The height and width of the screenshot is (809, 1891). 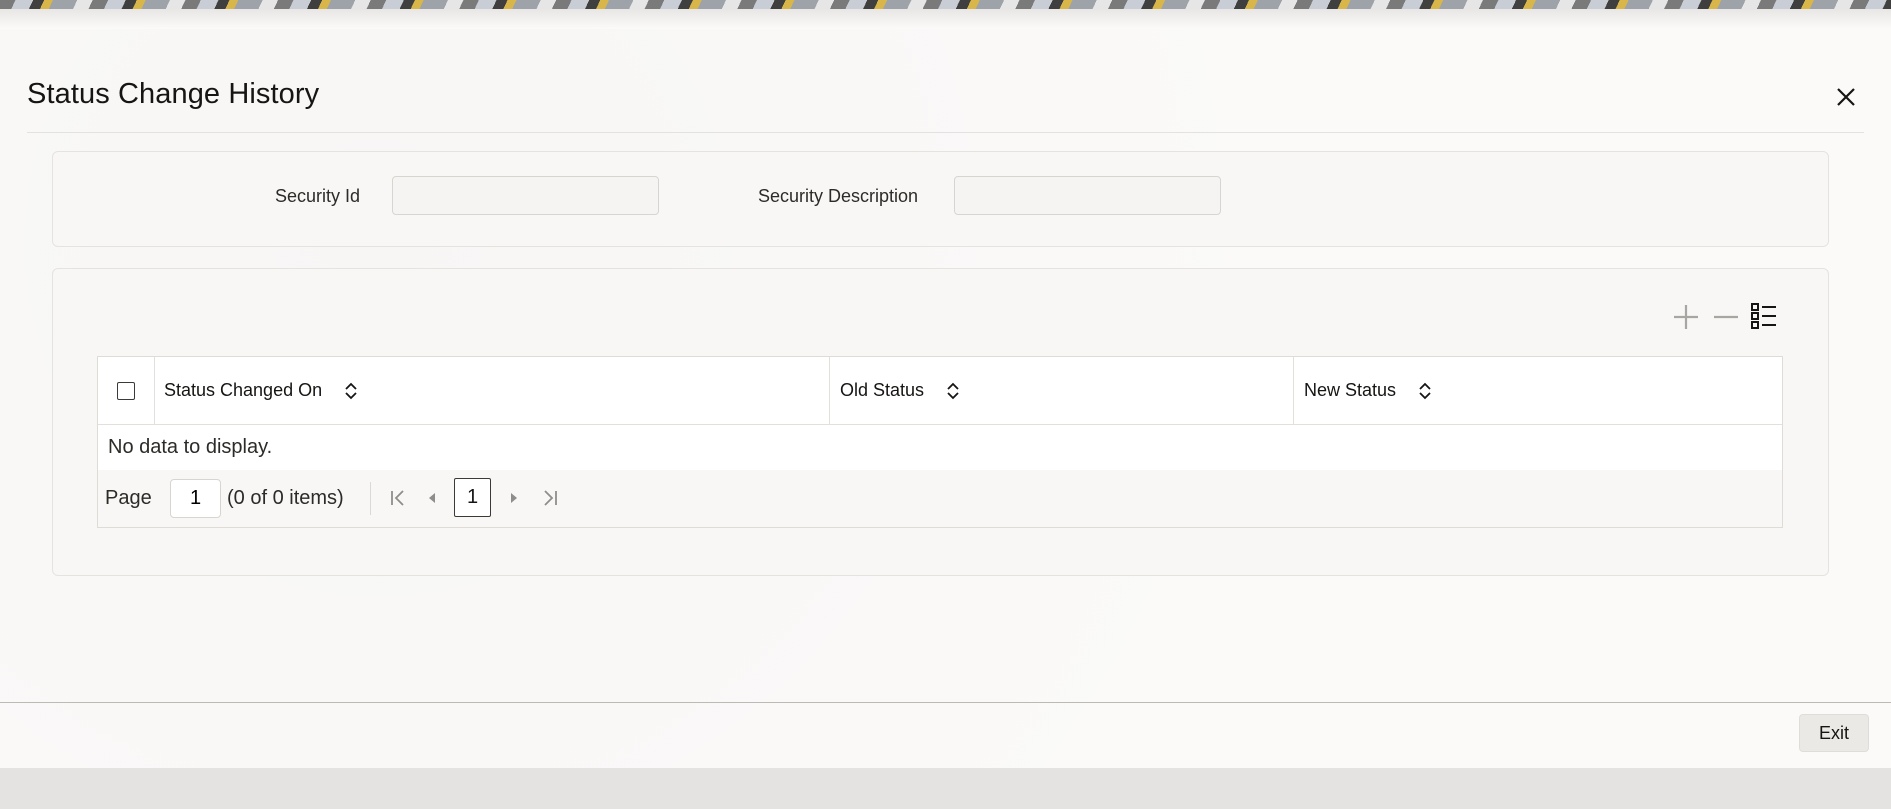 What do you see at coordinates (243, 390) in the screenshot?
I see `column-label: Status Changed On` at bounding box center [243, 390].